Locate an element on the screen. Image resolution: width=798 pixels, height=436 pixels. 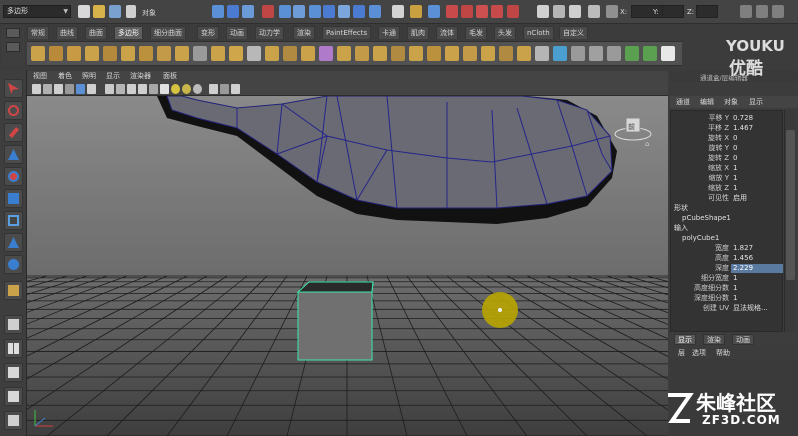
panel-menu-panels: 面板 is located at coordinates (170, 76).